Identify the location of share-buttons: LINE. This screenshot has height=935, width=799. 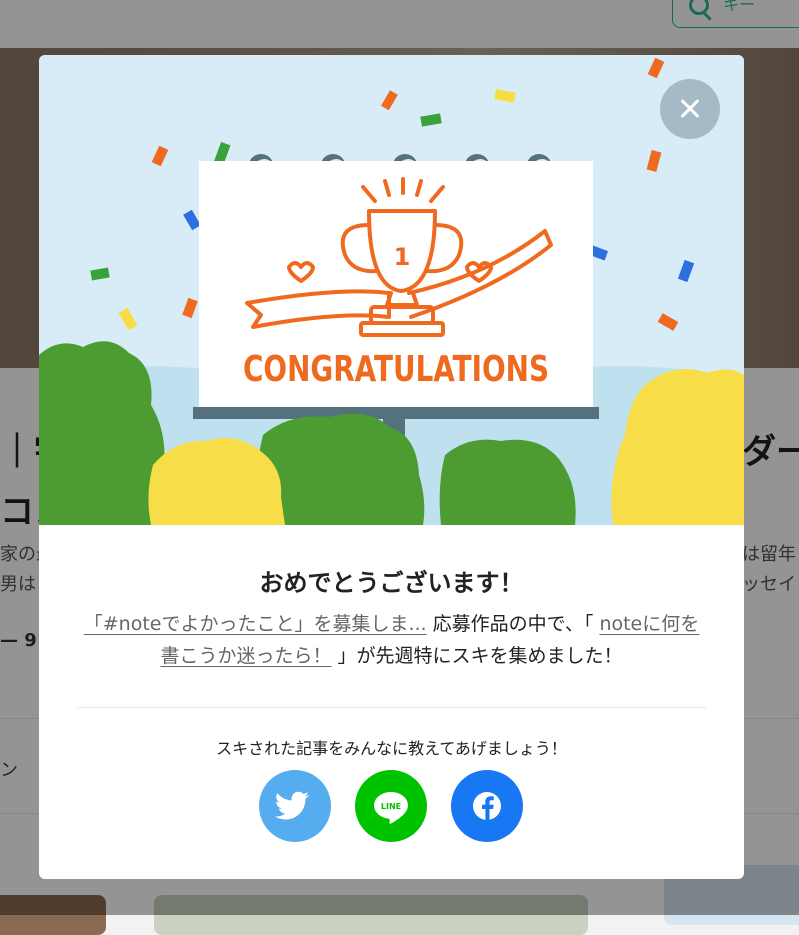
(391, 806).